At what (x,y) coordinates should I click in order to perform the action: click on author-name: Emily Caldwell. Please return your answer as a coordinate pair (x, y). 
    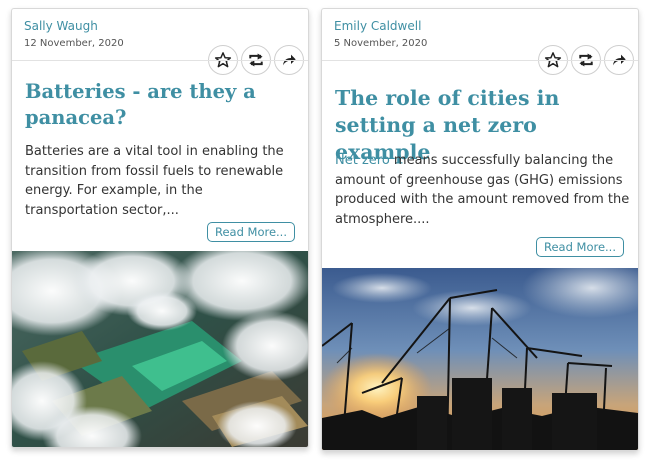
    Looking at the image, I should click on (377, 26).